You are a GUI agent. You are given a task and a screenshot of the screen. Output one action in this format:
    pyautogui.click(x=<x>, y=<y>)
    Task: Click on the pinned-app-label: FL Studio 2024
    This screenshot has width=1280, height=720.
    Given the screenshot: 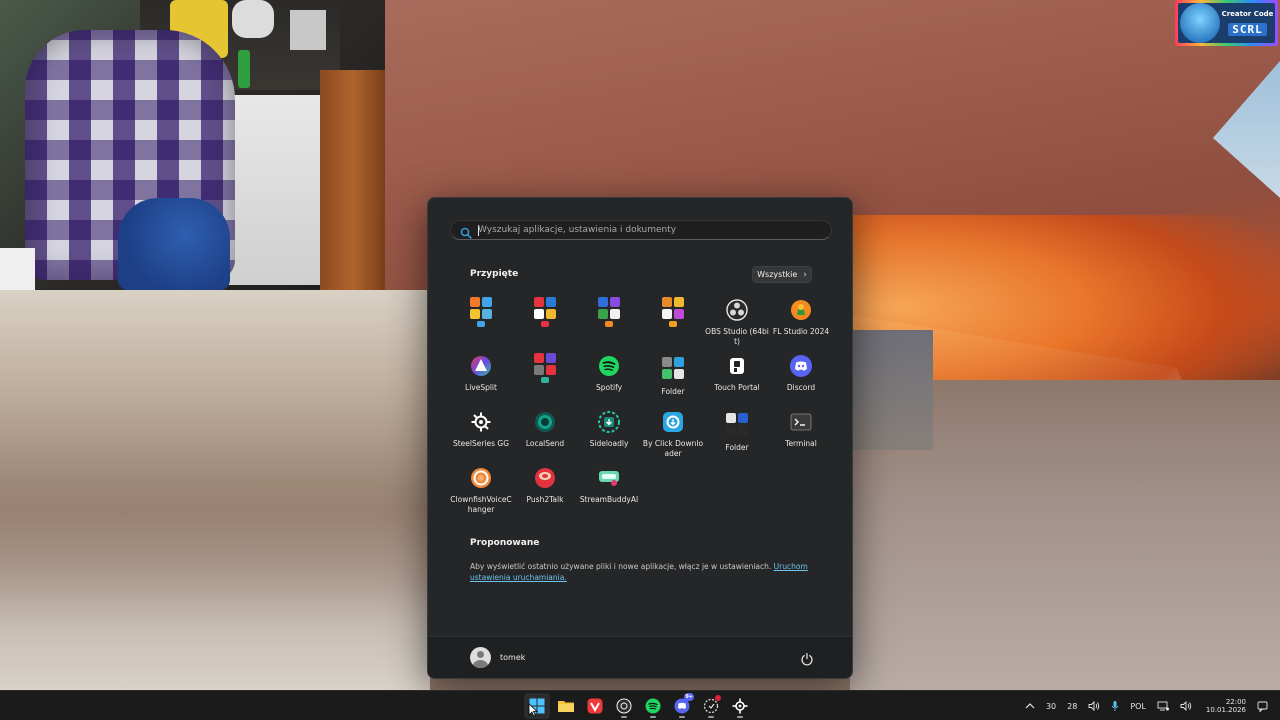 What is the action you would take?
    pyautogui.click(x=801, y=331)
    